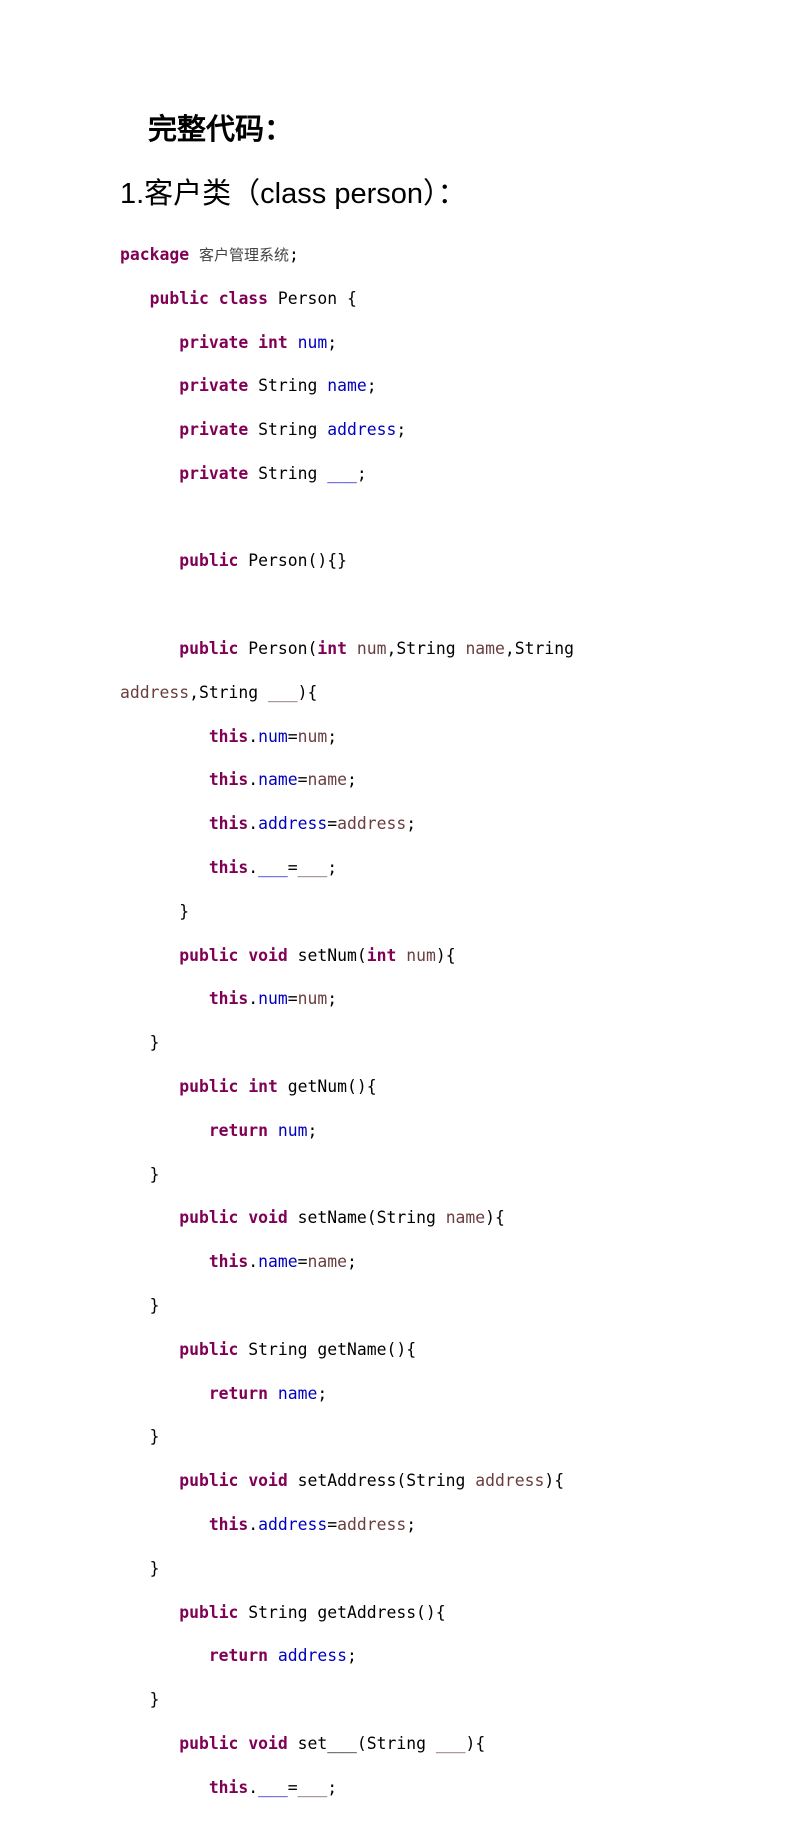  I want to click on code-line: return num;, so click(263, 1130).